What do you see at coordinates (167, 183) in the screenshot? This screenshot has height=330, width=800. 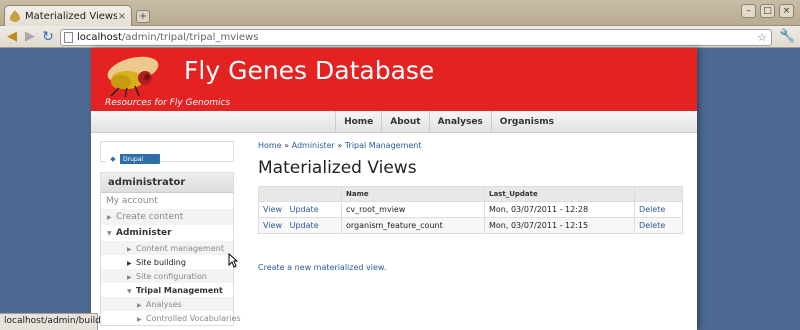 I see `user-block-title: administrator` at bounding box center [167, 183].